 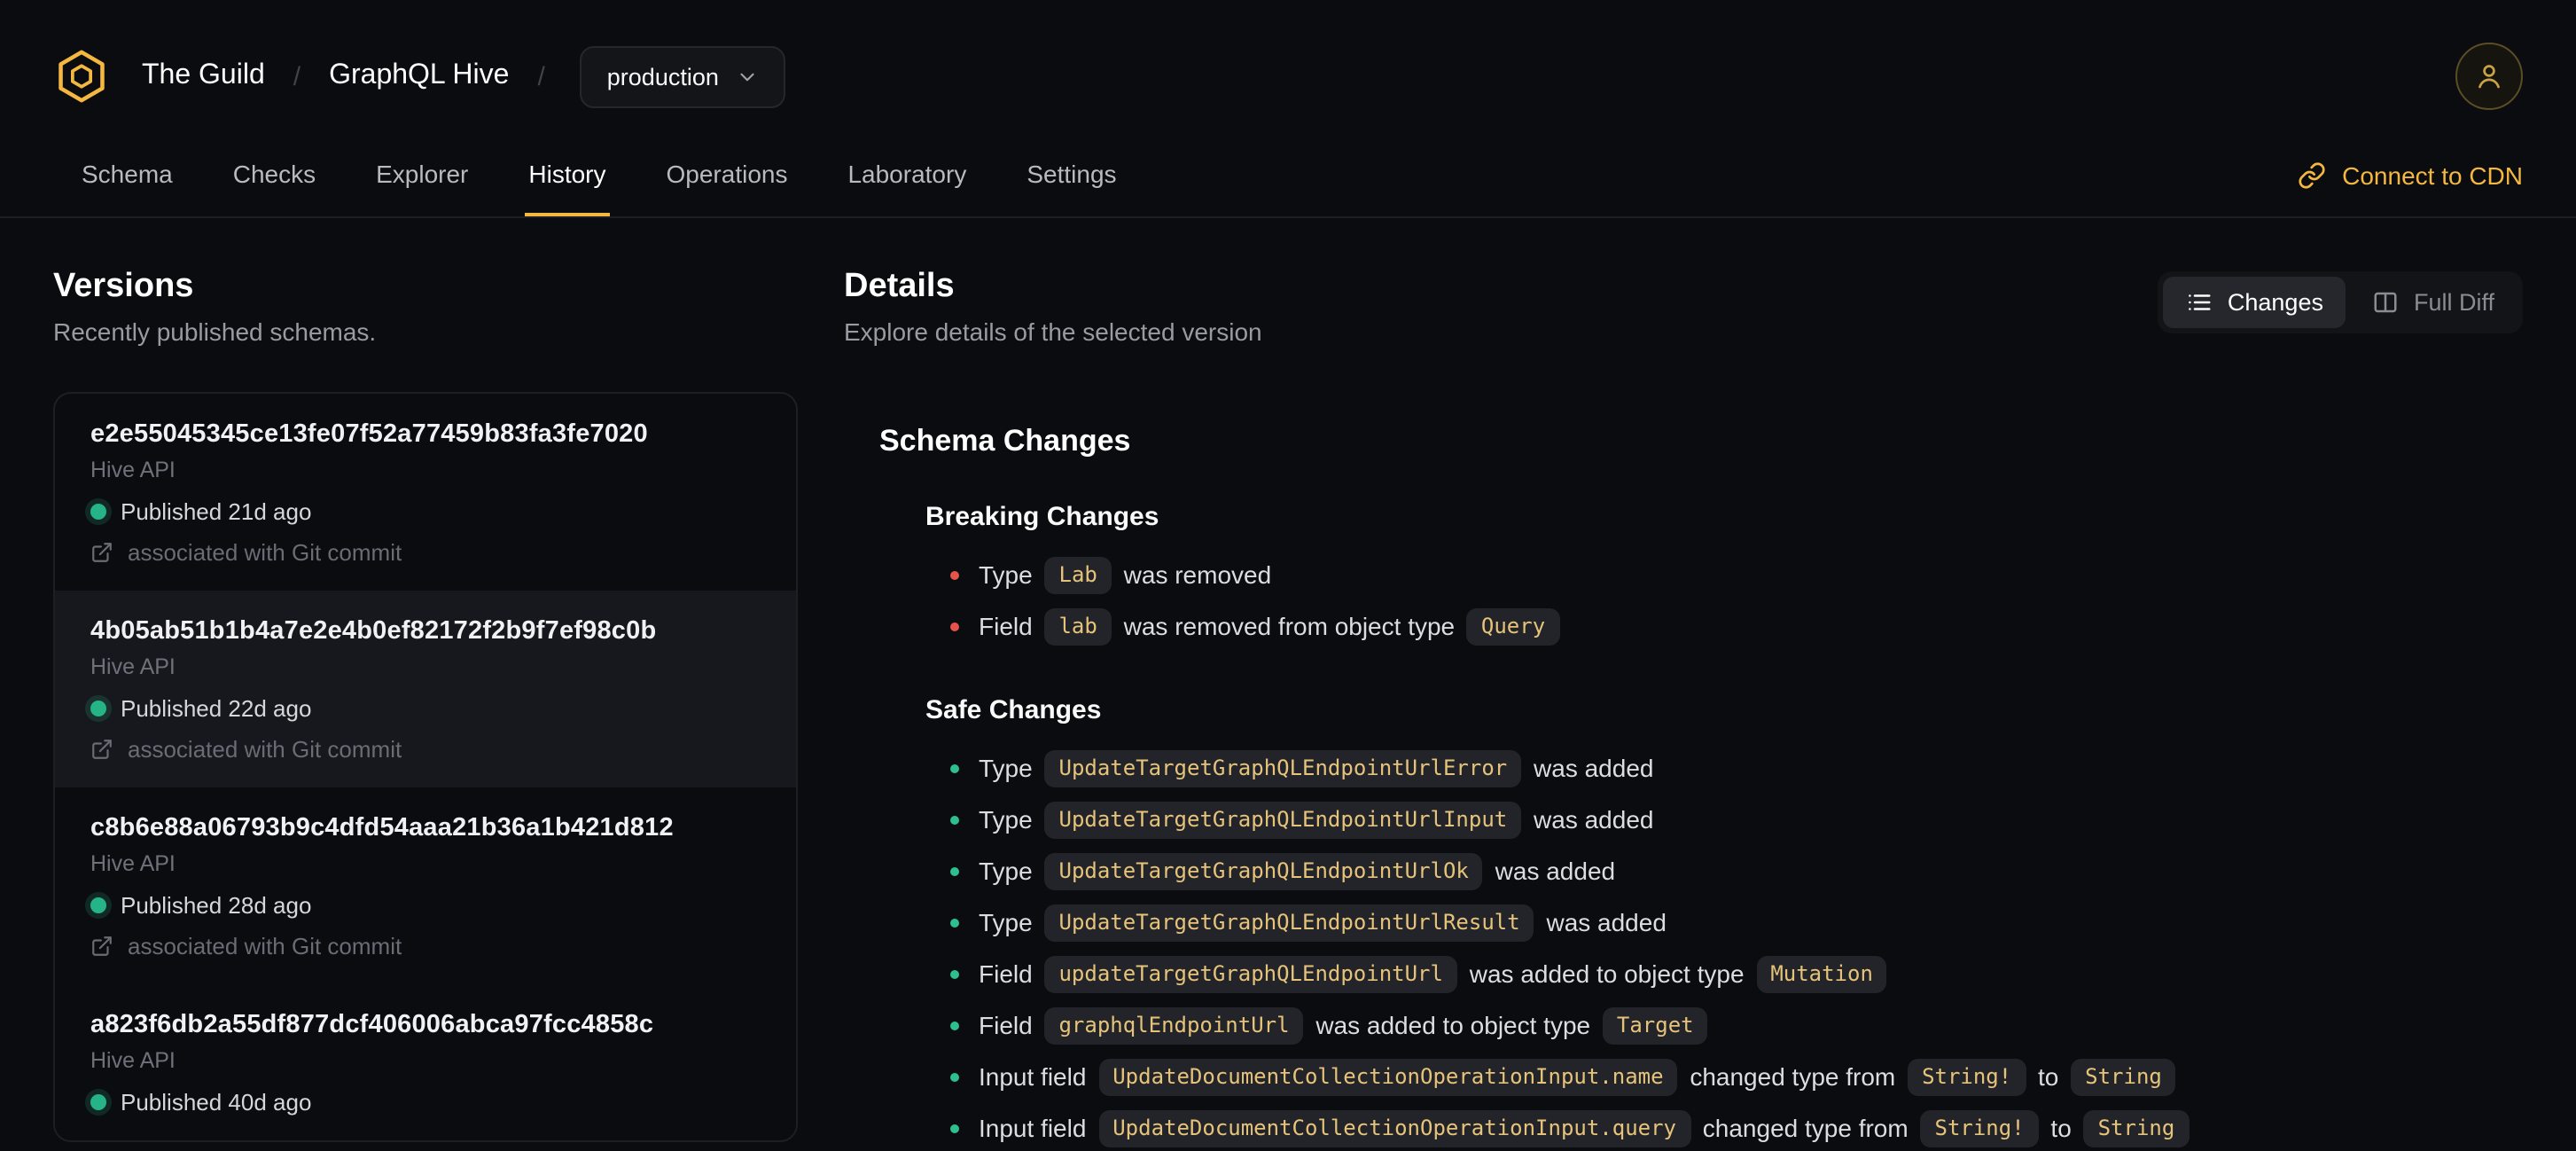 I want to click on connect-cdn-link: Connect to CDN, so click(x=2410, y=175).